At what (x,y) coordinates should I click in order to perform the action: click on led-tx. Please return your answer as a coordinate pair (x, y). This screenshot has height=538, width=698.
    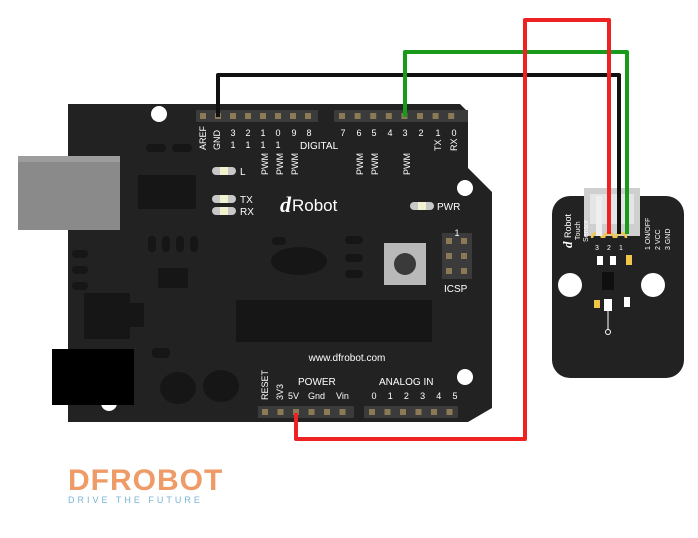
    Looking at the image, I should click on (224, 199).